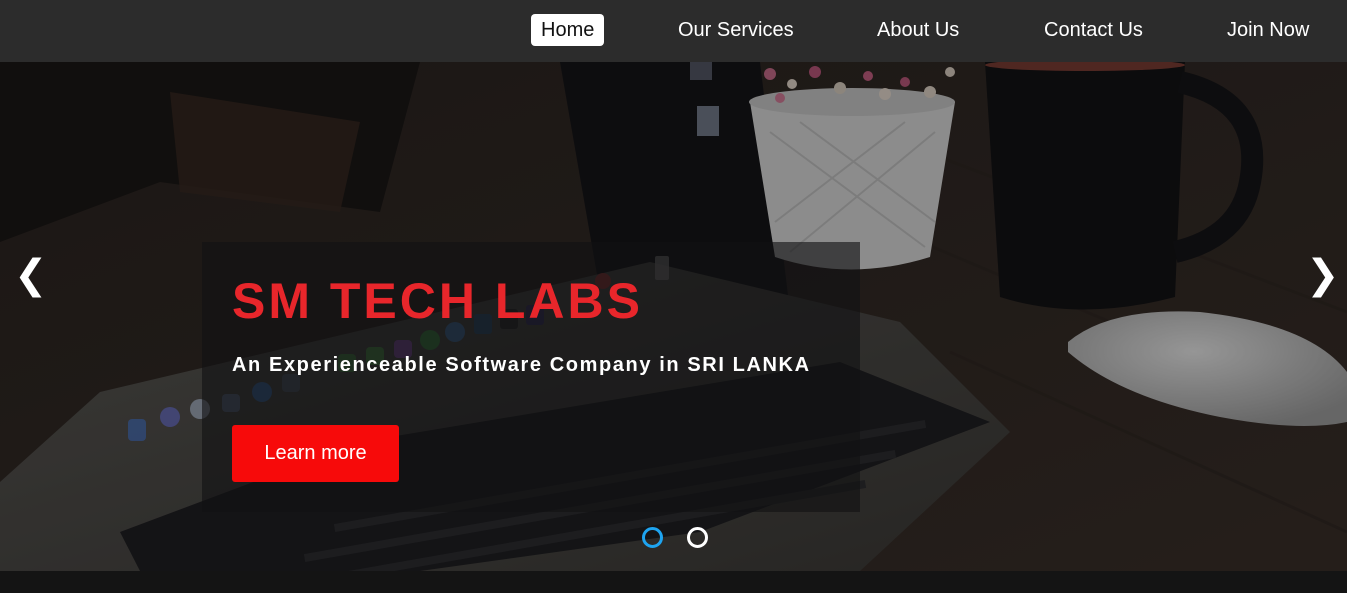 The width and height of the screenshot is (1347, 593). I want to click on page-bottom-strip, so click(673, 582).